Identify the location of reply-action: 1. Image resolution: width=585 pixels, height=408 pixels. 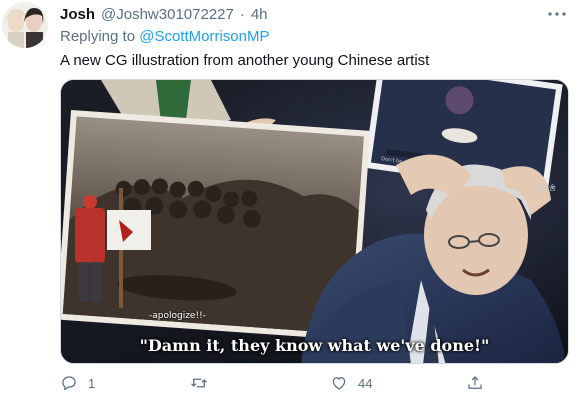
(77, 383).